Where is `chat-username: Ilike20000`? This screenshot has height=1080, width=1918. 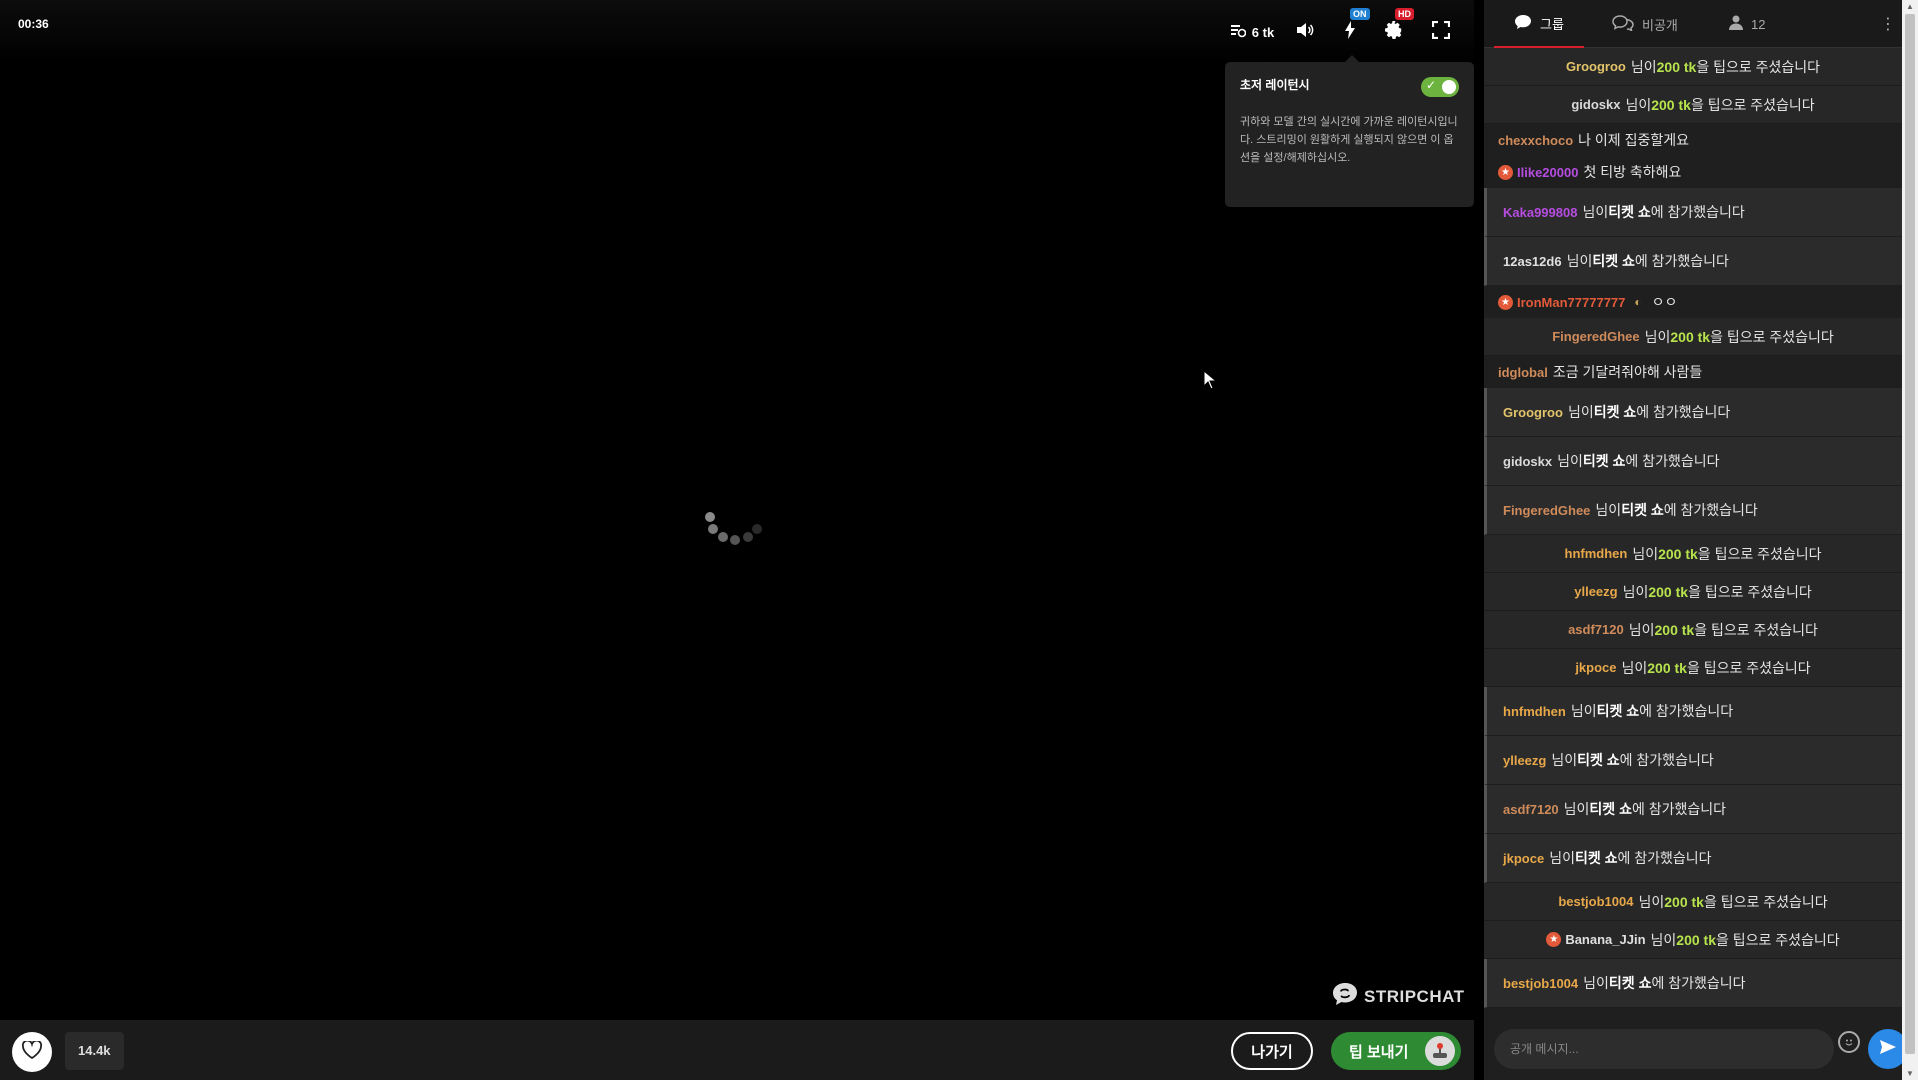
chat-username: Ilike20000 is located at coordinates (1547, 172).